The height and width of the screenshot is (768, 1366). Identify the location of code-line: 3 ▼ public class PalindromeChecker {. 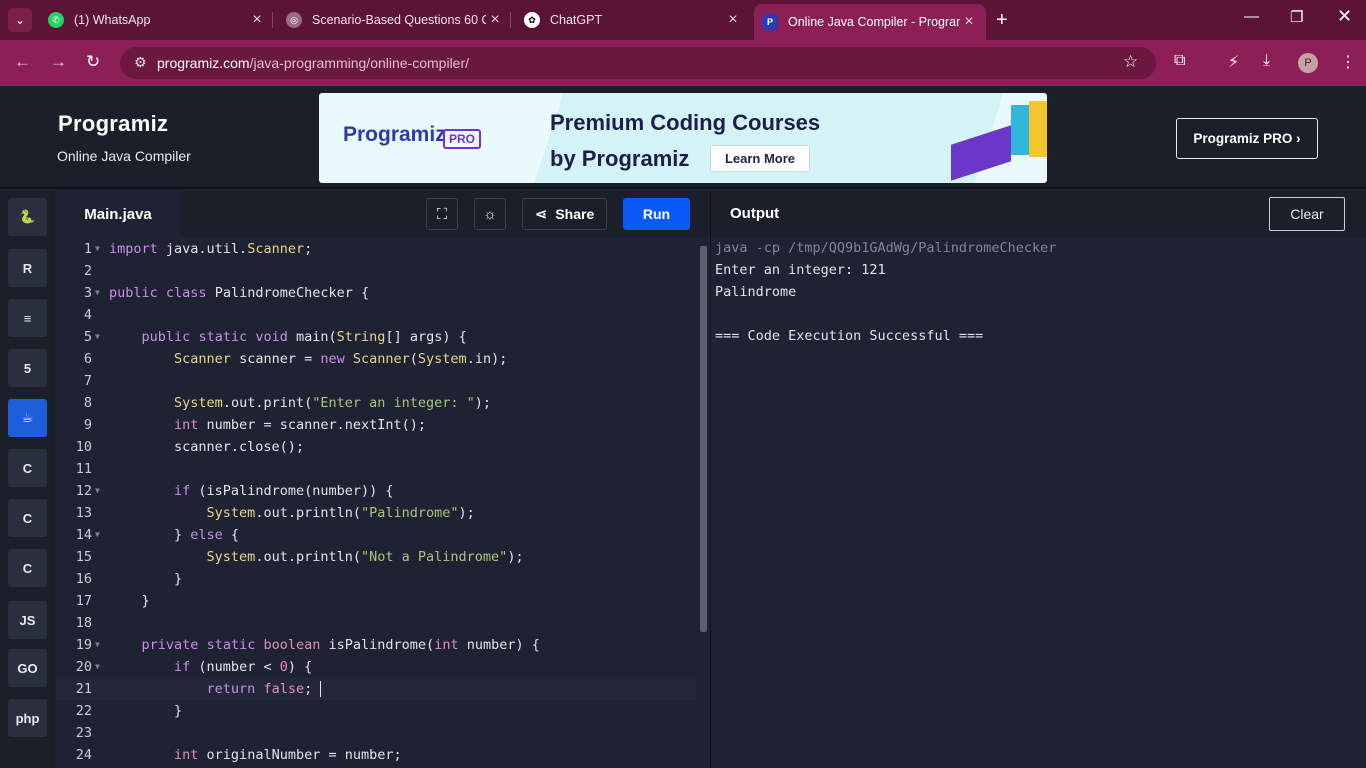
(376, 293).